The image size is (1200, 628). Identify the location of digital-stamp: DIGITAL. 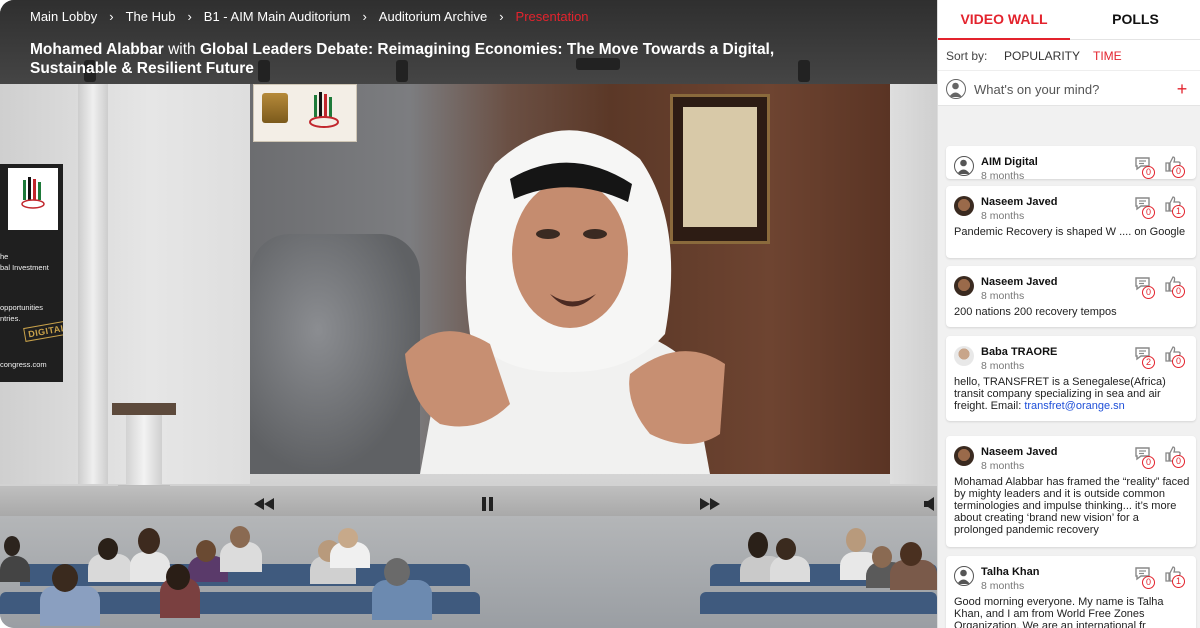
(43, 331).